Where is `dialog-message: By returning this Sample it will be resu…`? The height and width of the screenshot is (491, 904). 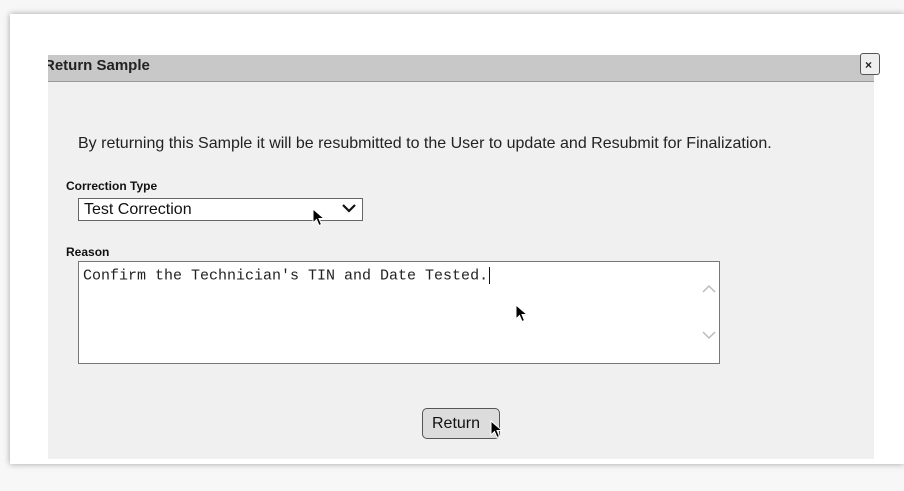 dialog-message: By returning this Sample it will be resu… is located at coordinates (425, 143).